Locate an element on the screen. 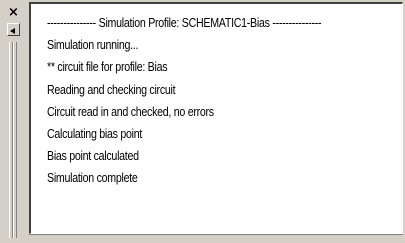 The width and height of the screenshot is (405, 243). docking-bar: × is located at coordinates (15, 121).